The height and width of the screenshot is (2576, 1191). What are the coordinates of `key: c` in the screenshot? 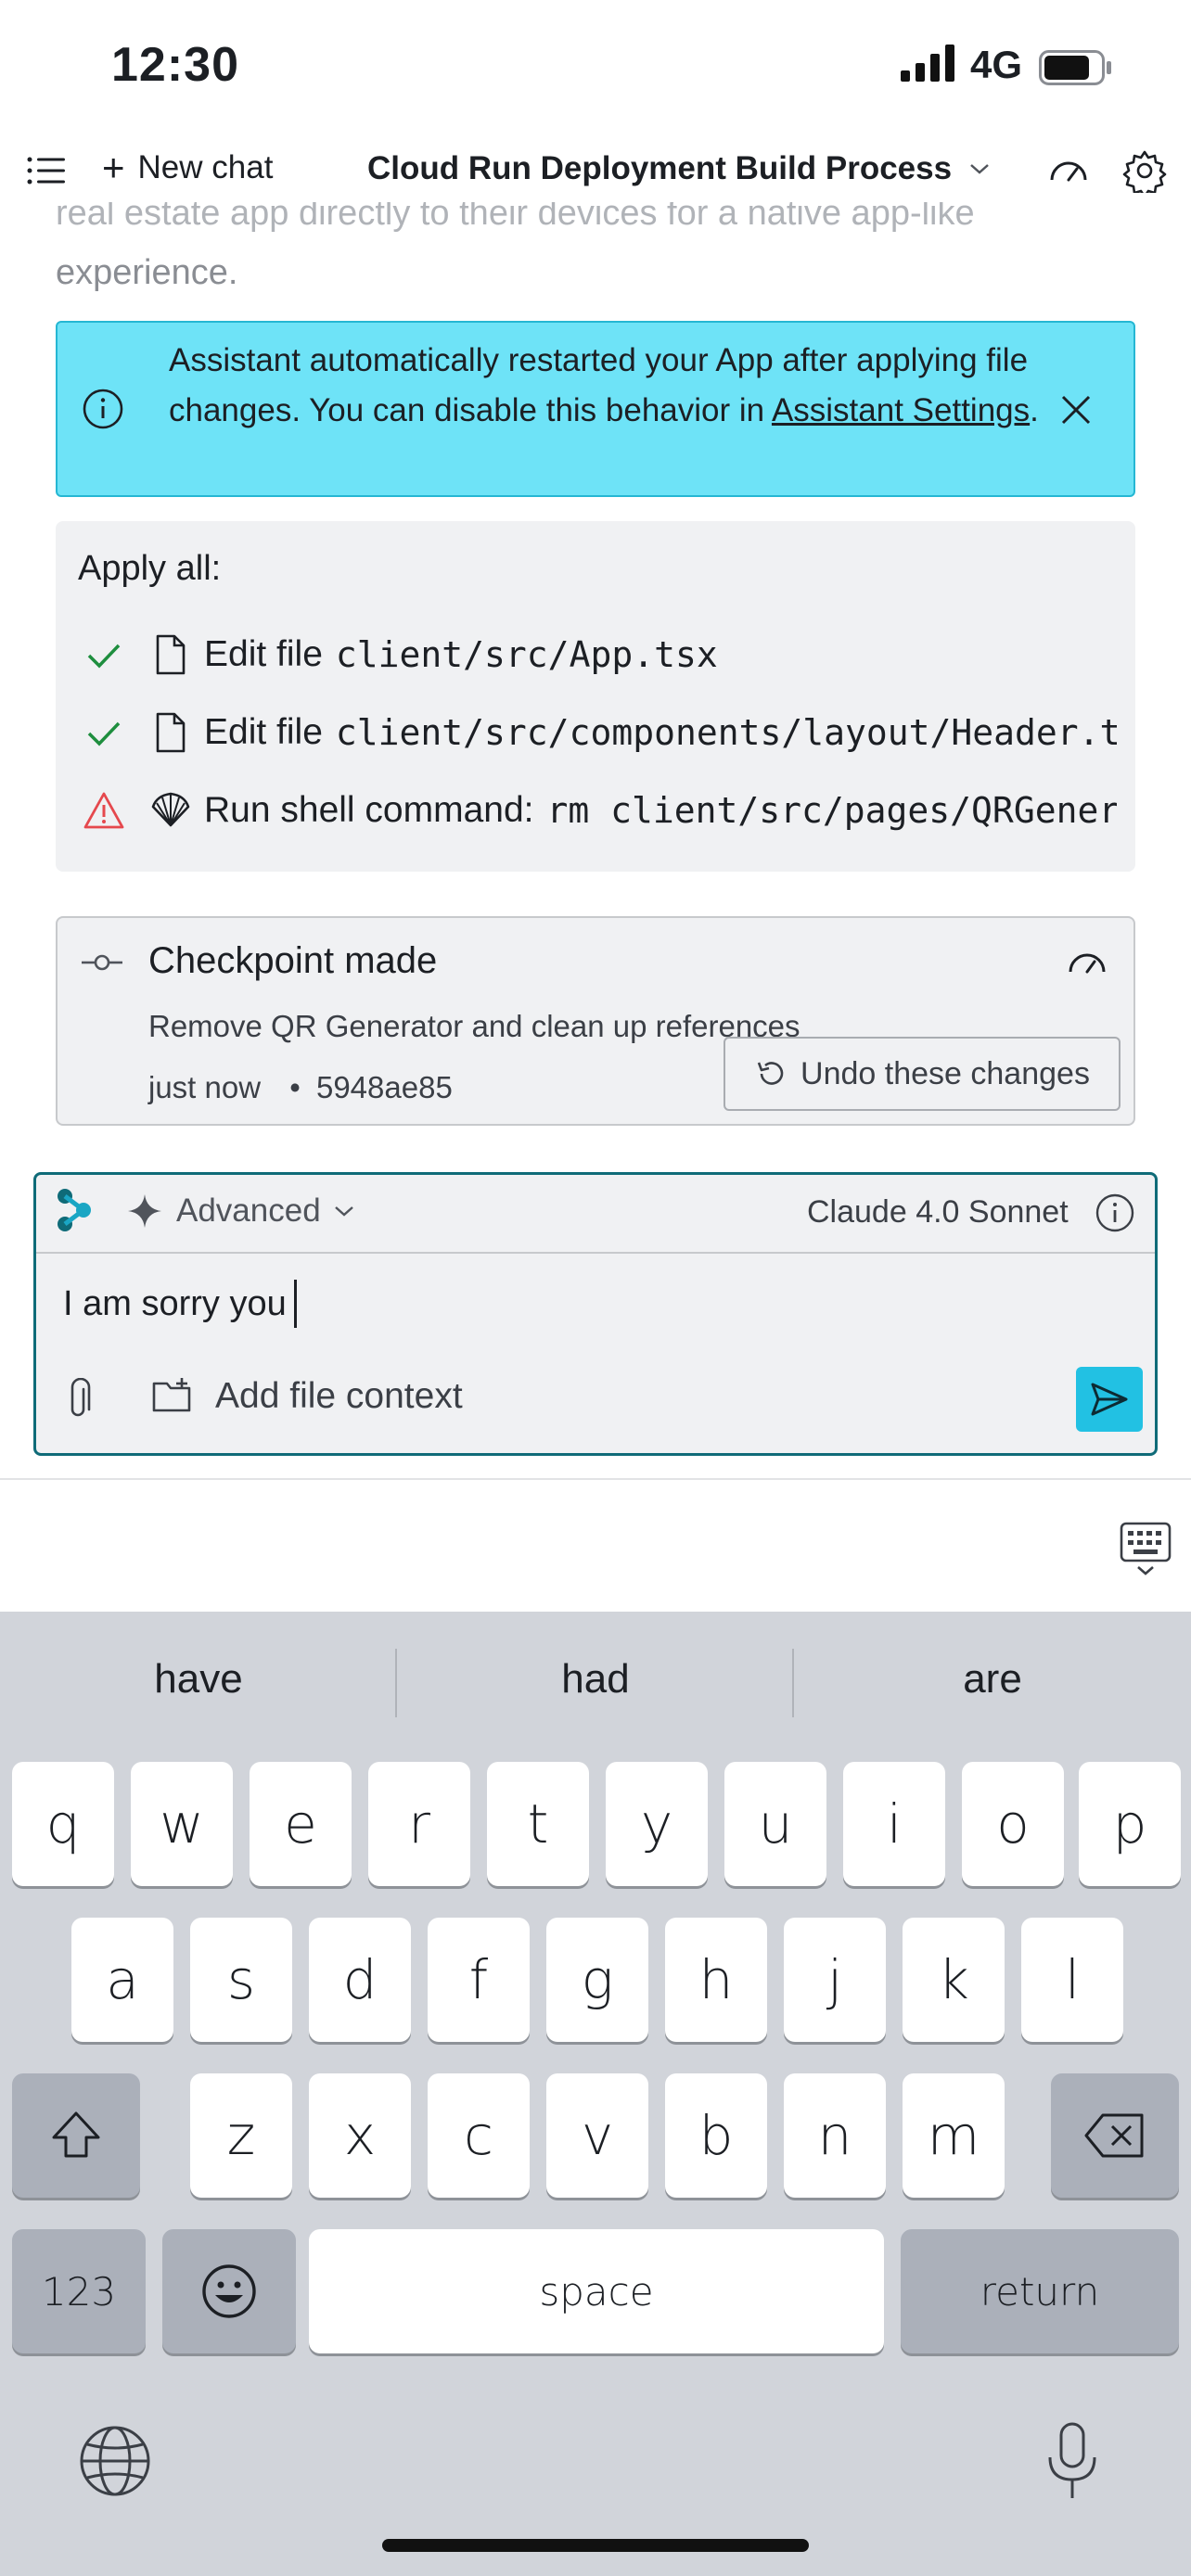 It's located at (479, 2136).